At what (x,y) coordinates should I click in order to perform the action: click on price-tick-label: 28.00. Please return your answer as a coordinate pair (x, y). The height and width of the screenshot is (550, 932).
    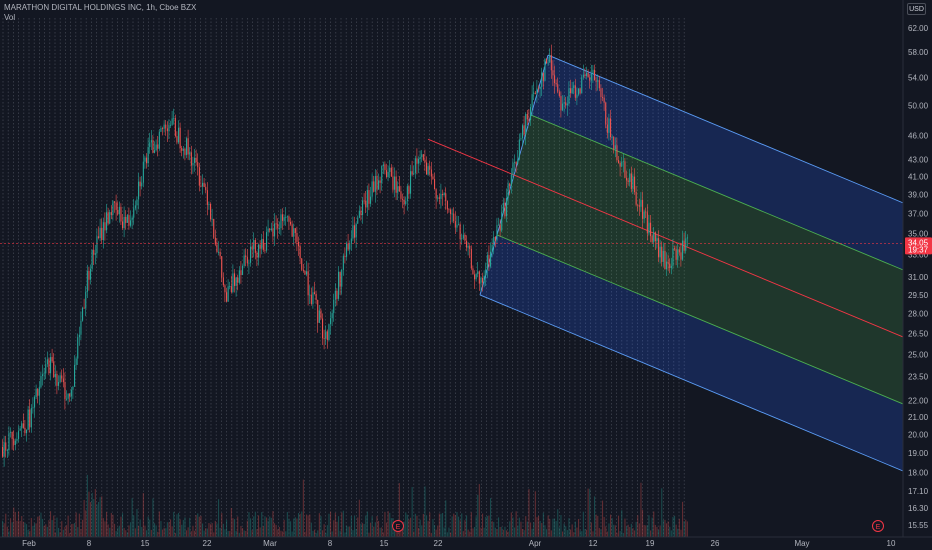
    Looking at the image, I should click on (918, 314).